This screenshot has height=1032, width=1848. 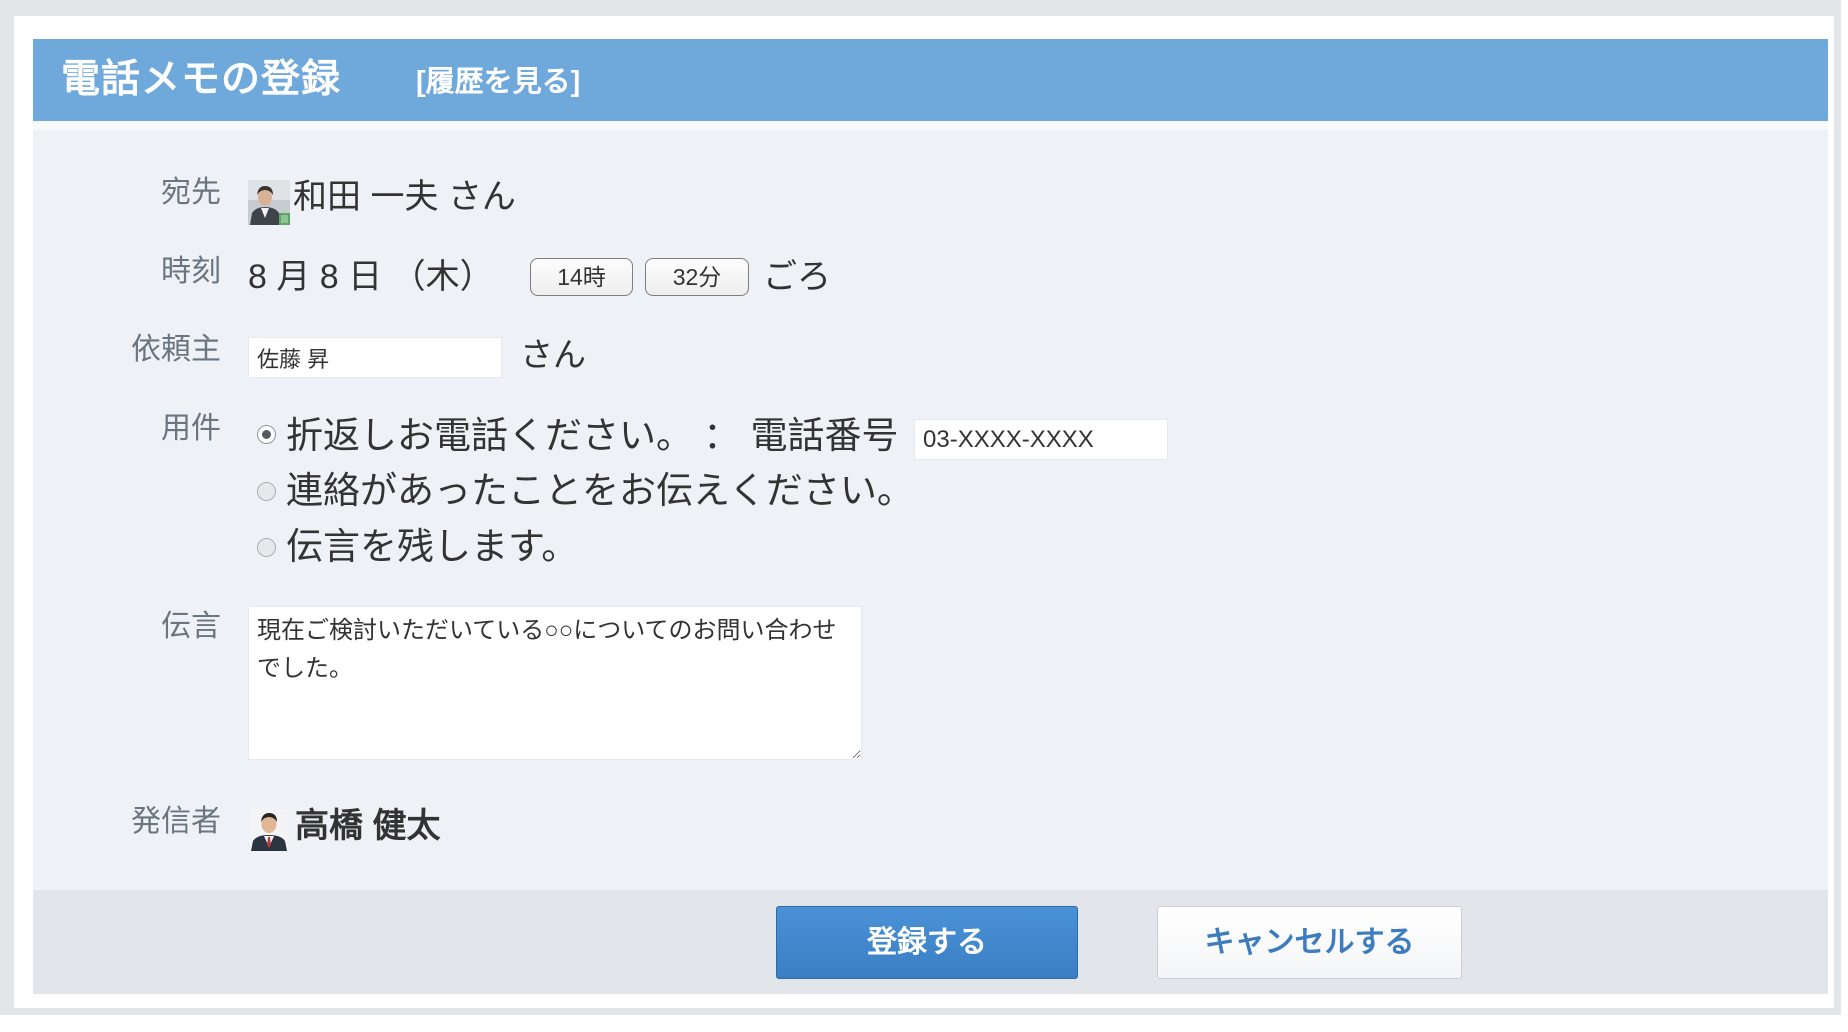 What do you see at coordinates (368, 826) in the screenshot?
I see `sender-name: 高橋 健太` at bounding box center [368, 826].